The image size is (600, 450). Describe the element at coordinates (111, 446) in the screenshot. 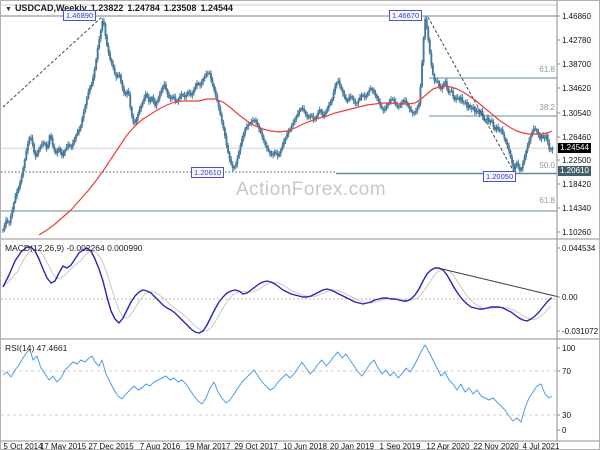

I see `date-axis-label: 27 Dec 2015` at that location.